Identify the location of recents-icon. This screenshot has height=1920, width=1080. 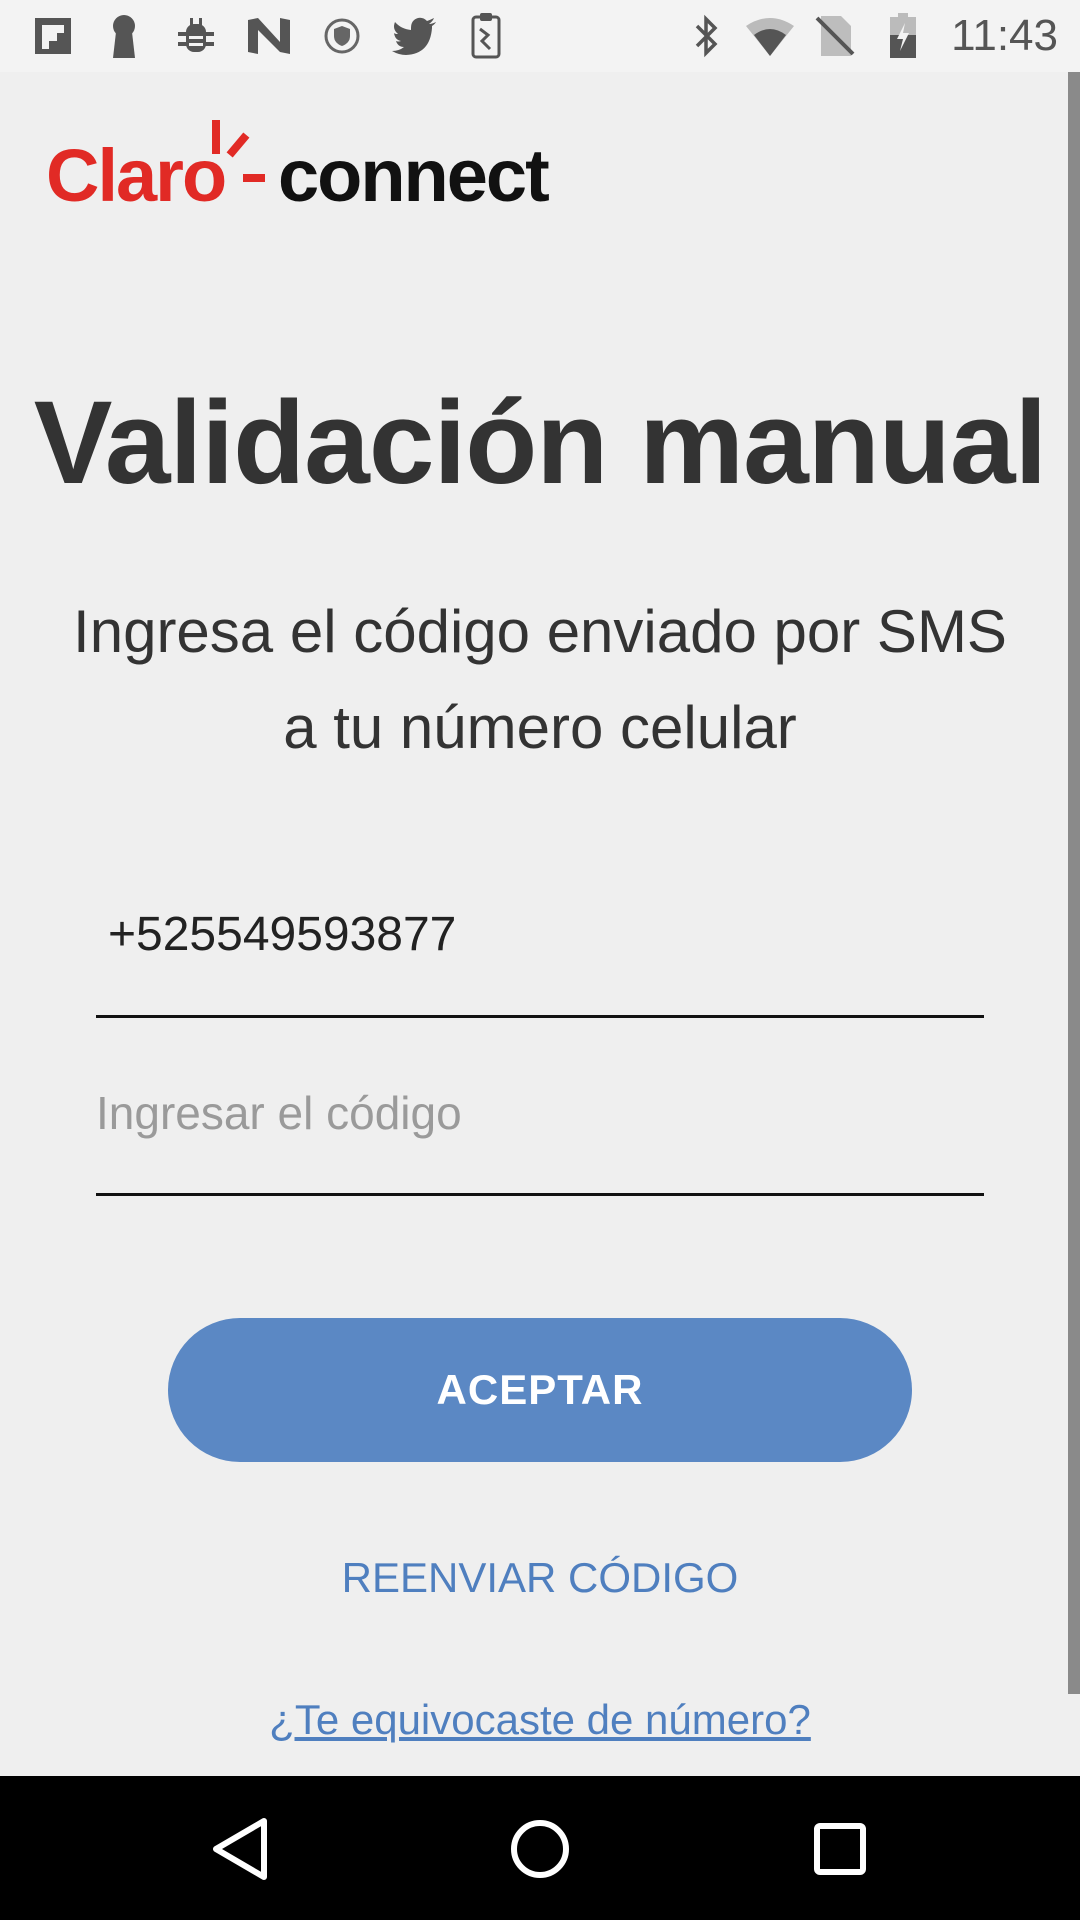
(840, 1849).